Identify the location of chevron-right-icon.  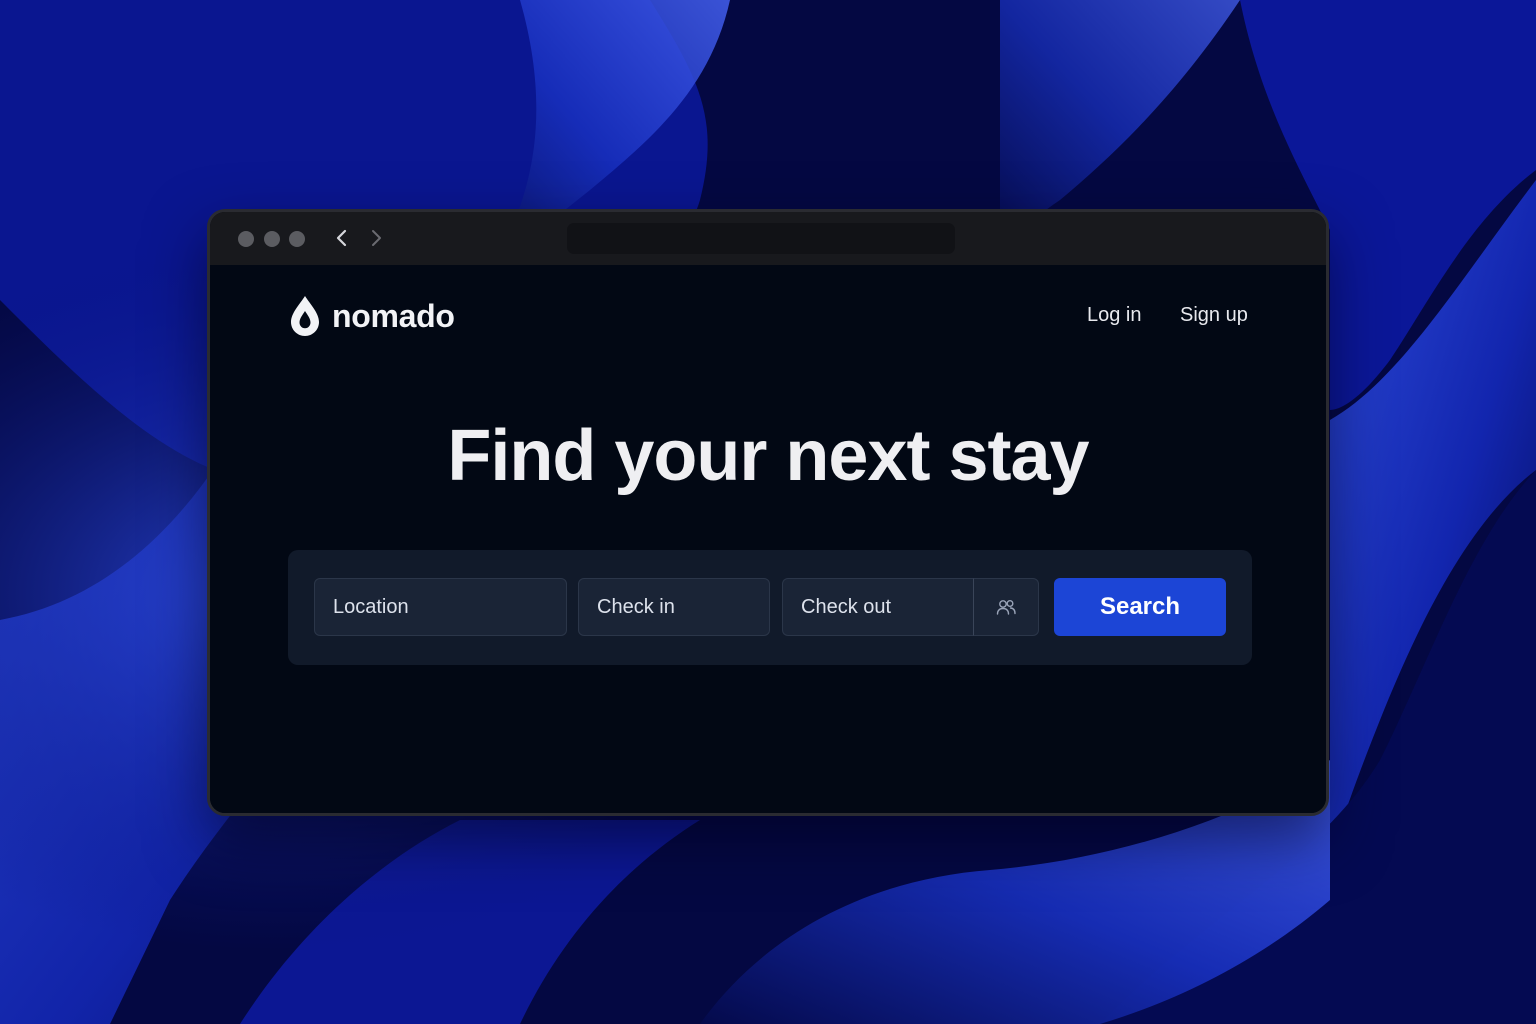
(376, 238).